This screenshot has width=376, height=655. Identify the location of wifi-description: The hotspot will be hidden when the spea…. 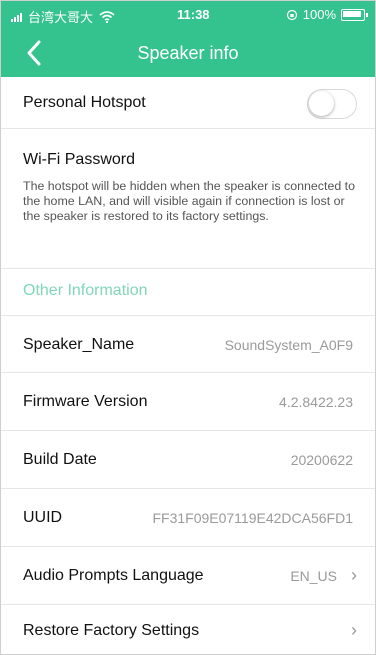
(189, 201).